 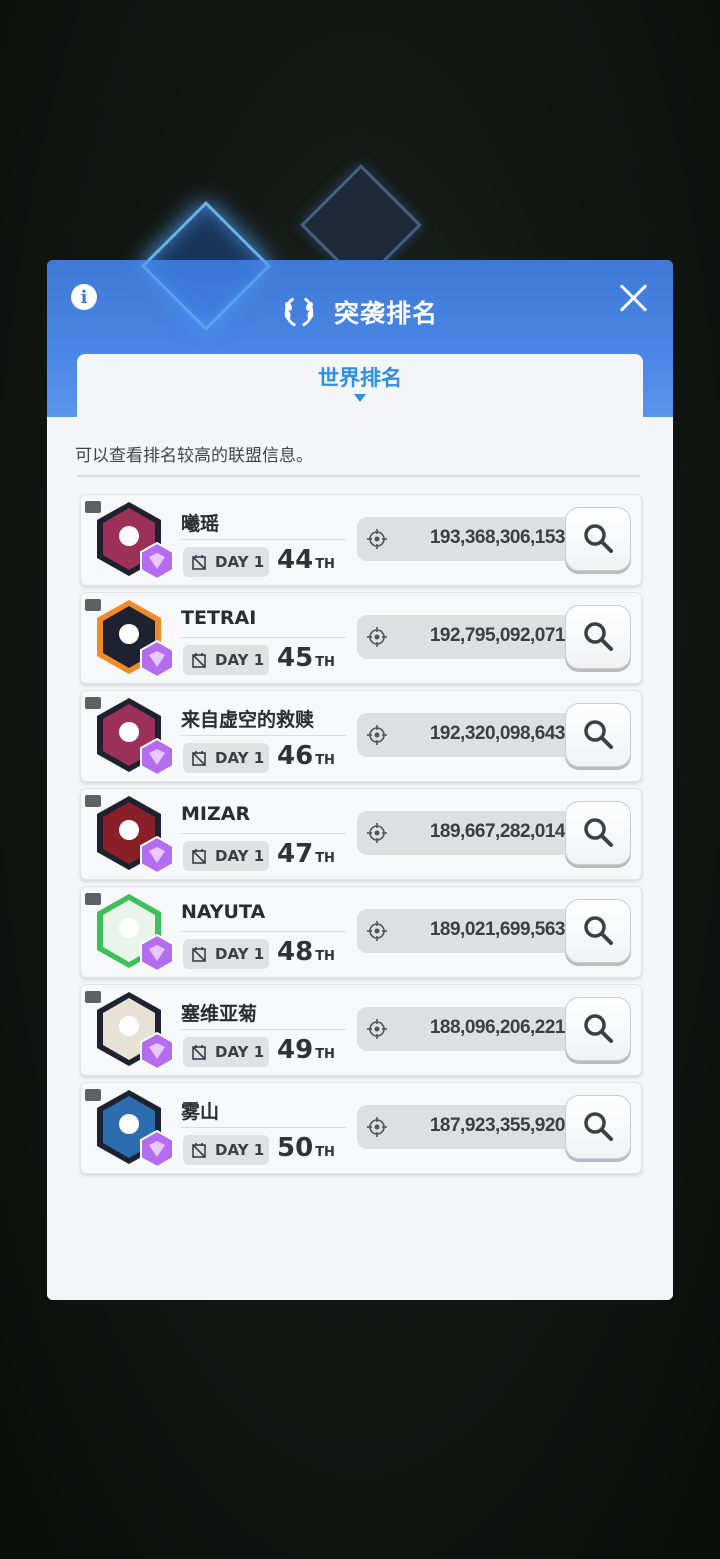 I want to click on rank-number: 49 TH, so click(x=306, y=1050).